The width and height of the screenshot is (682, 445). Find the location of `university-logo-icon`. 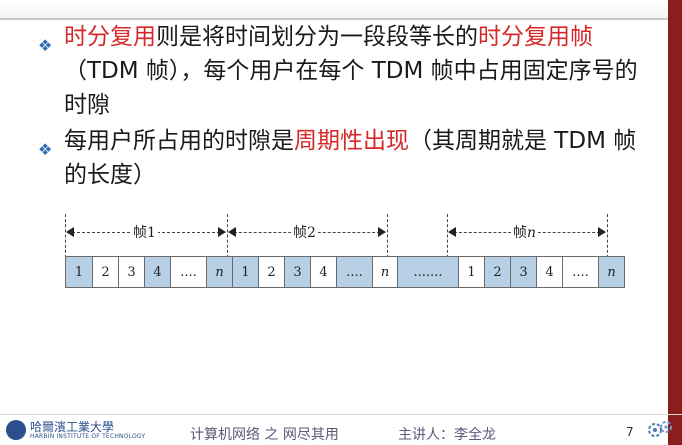

university-logo-icon is located at coordinates (16, 430).